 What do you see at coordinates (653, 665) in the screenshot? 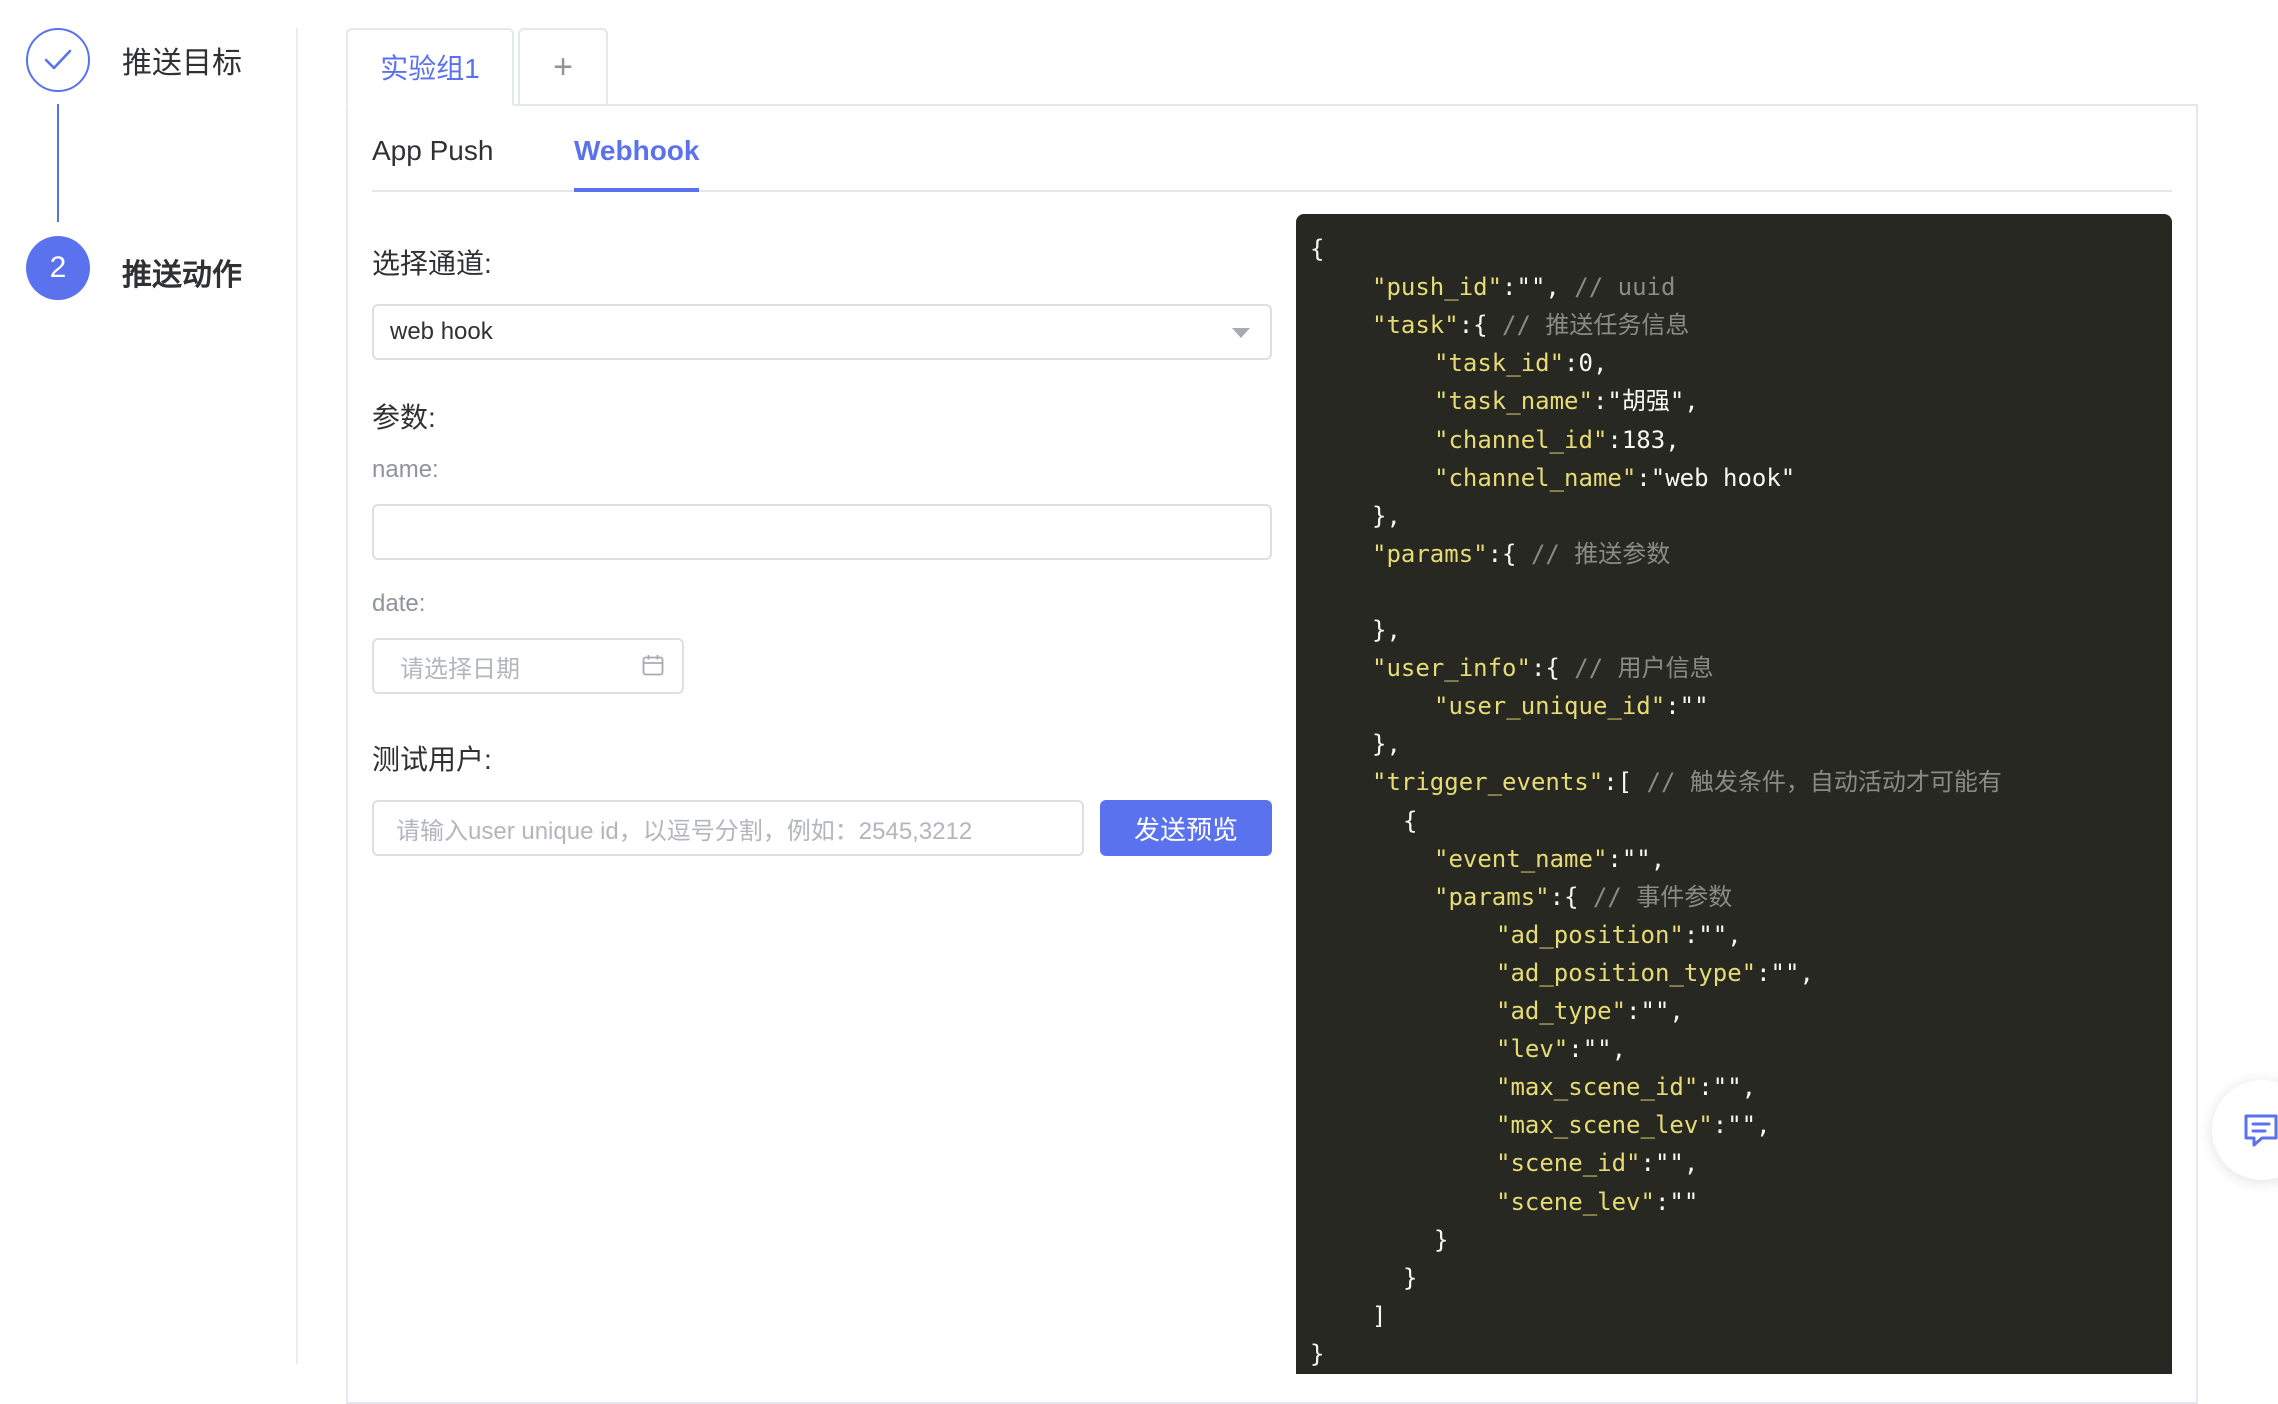
I see `calendar-icon` at bounding box center [653, 665].